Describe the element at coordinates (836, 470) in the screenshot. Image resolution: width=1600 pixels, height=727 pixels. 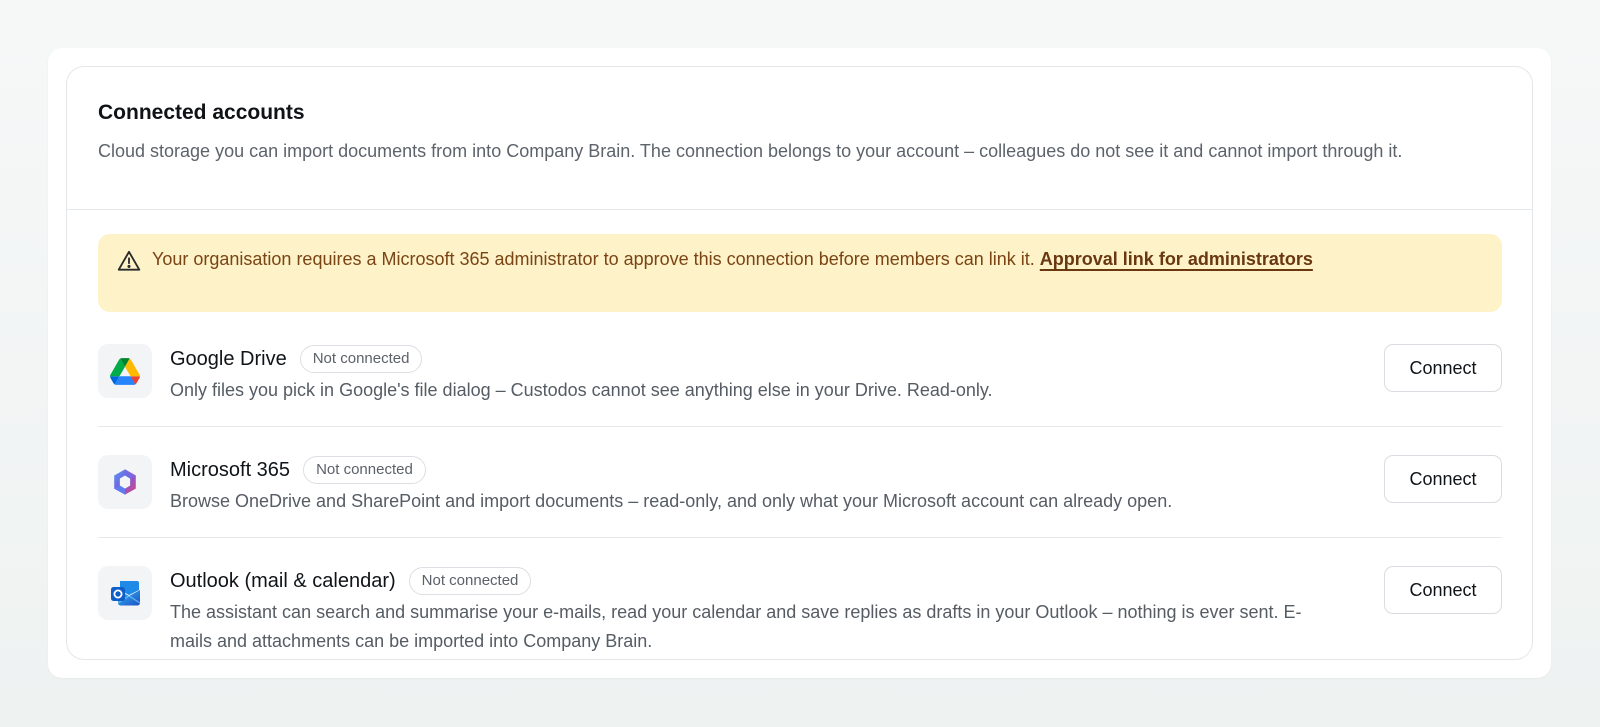
I see `provider-heading: Microsoft 365 Not connected` at that location.